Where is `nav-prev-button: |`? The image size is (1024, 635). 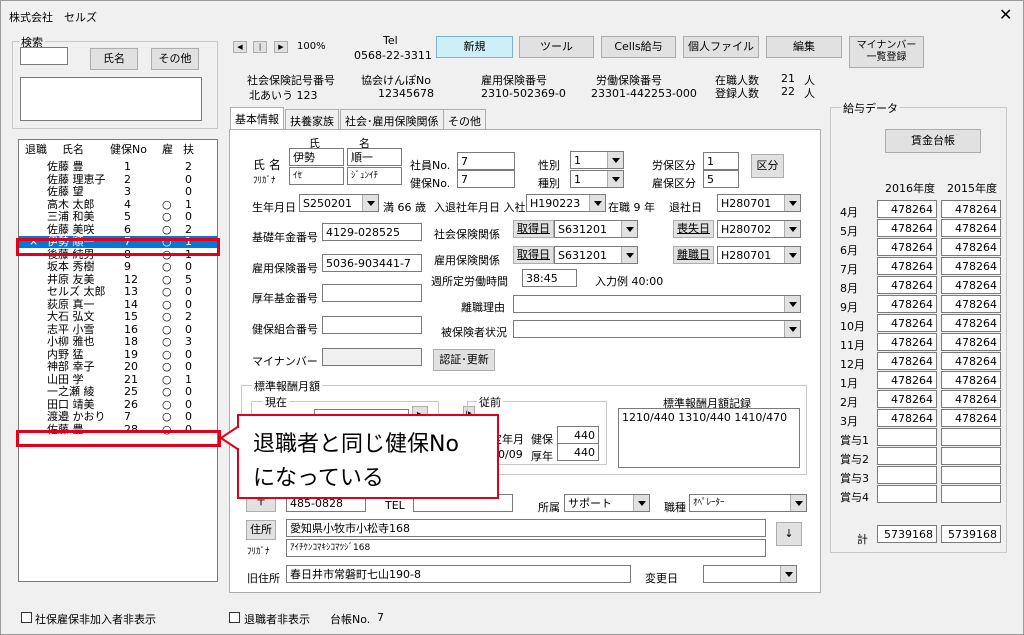 nav-prev-button: | is located at coordinates (260, 47).